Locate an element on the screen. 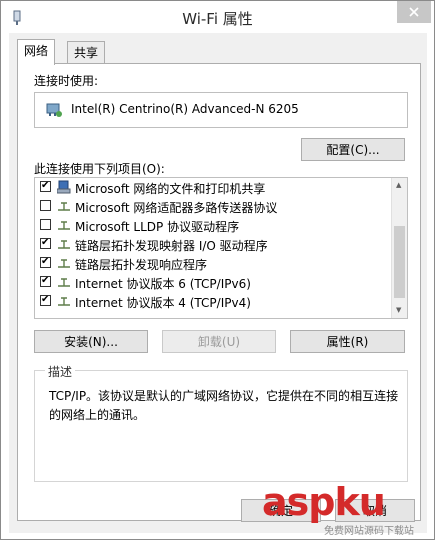 The height and width of the screenshot is (540, 435). watermark-text: aspku is located at coordinates (324, 502).